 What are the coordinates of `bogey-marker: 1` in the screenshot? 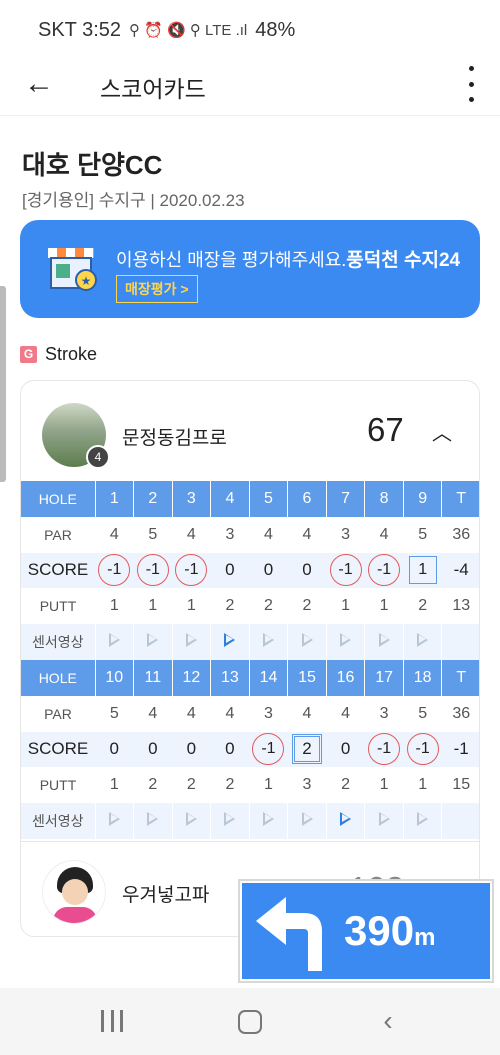 It's located at (422, 570).